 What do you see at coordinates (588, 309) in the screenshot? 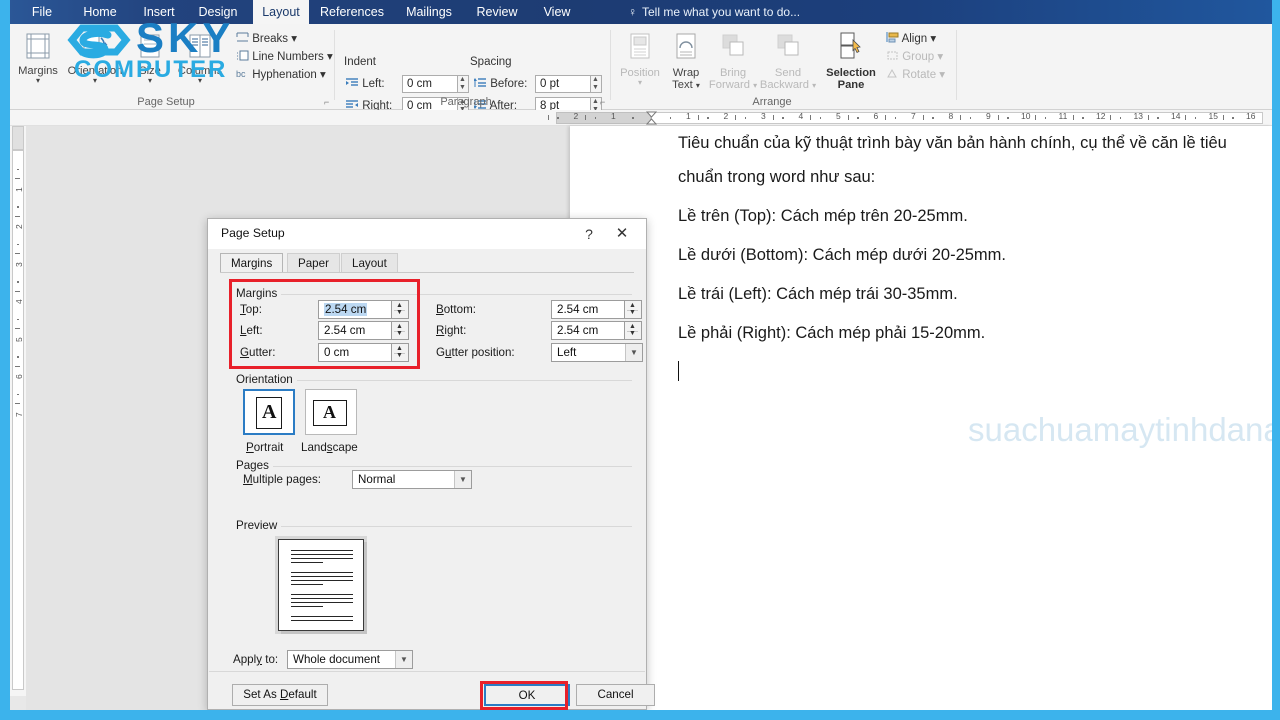
I see `margin-bottom-input: 2.54 cm` at bounding box center [588, 309].